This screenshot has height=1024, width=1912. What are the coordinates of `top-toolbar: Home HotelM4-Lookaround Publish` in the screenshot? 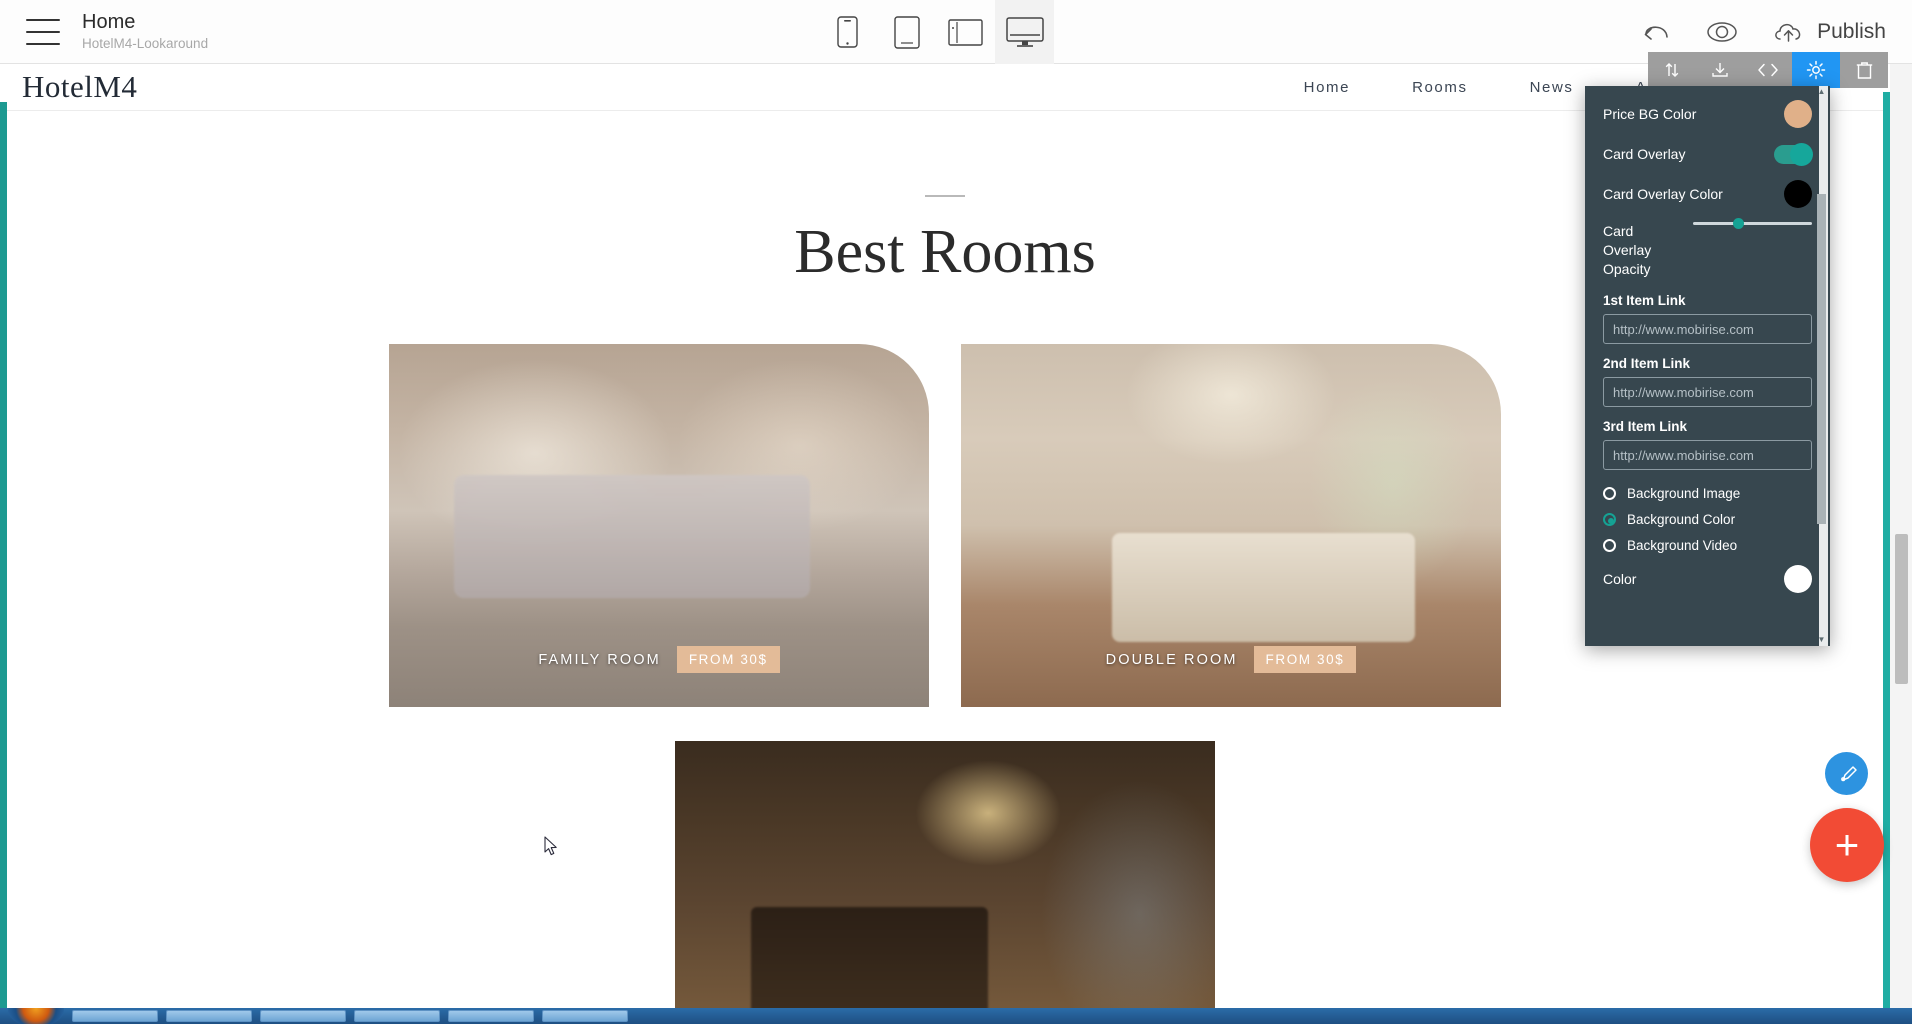 It's located at (956, 32).